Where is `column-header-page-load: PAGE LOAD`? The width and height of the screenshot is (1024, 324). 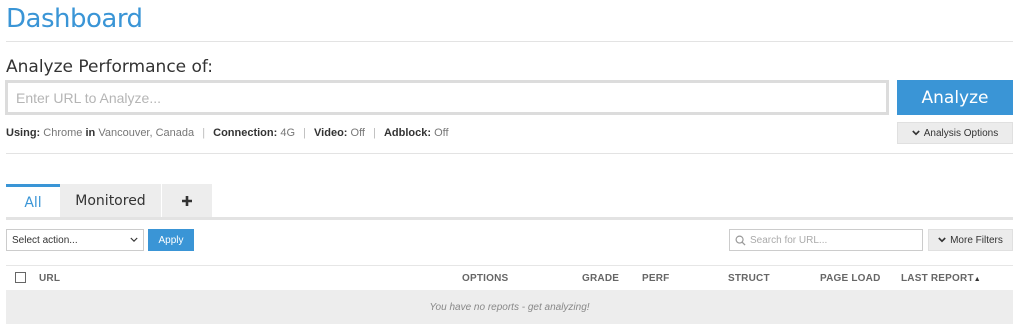
column-header-page-load: PAGE LOAD is located at coordinates (850, 278).